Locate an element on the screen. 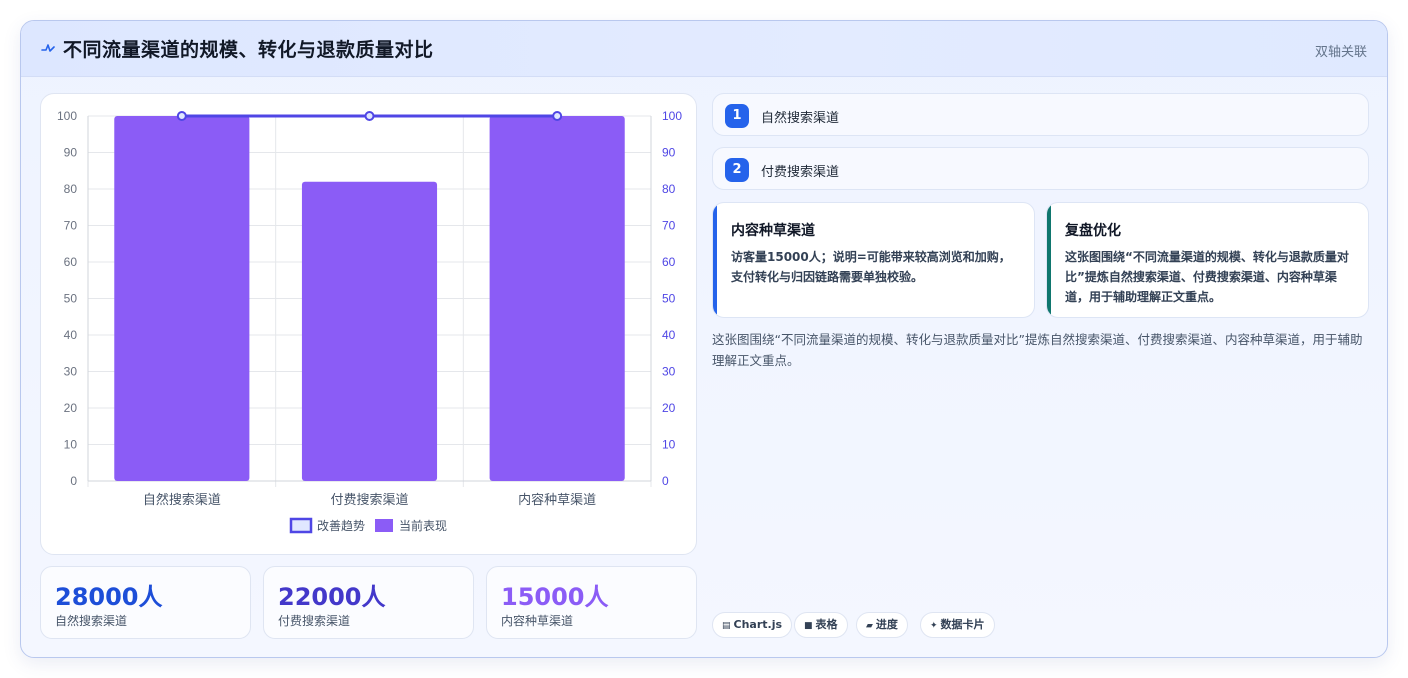 Image resolution: width=1408 pixels, height=678 pixels. info-card-title: 复盘优化 is located at coordinates (1093, 231).